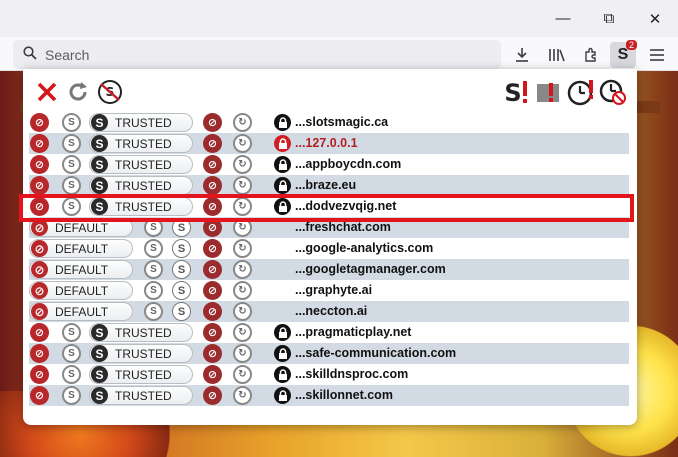  I want to click on extension-badge: 2, so click(631, 45).